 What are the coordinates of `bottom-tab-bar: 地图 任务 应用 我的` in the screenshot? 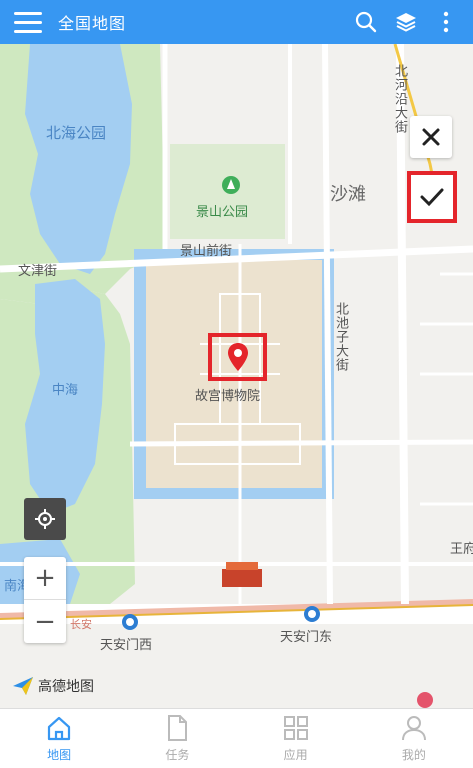 It's located at (236, 738).